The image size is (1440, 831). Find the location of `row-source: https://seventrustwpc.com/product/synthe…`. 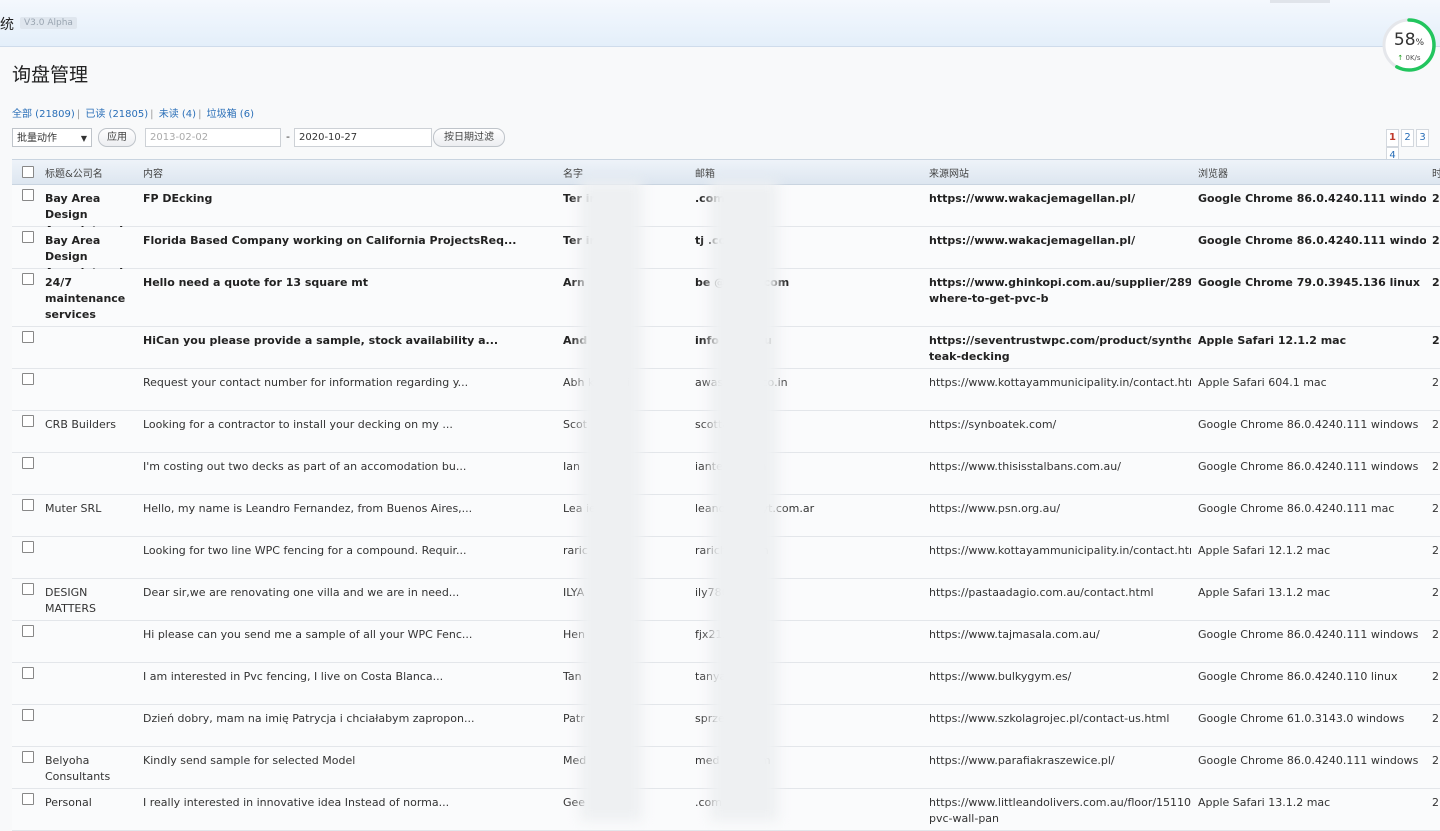

row-source: https://seventrustwpc.com/product/synthe… is located at coordinates (1060, 349).